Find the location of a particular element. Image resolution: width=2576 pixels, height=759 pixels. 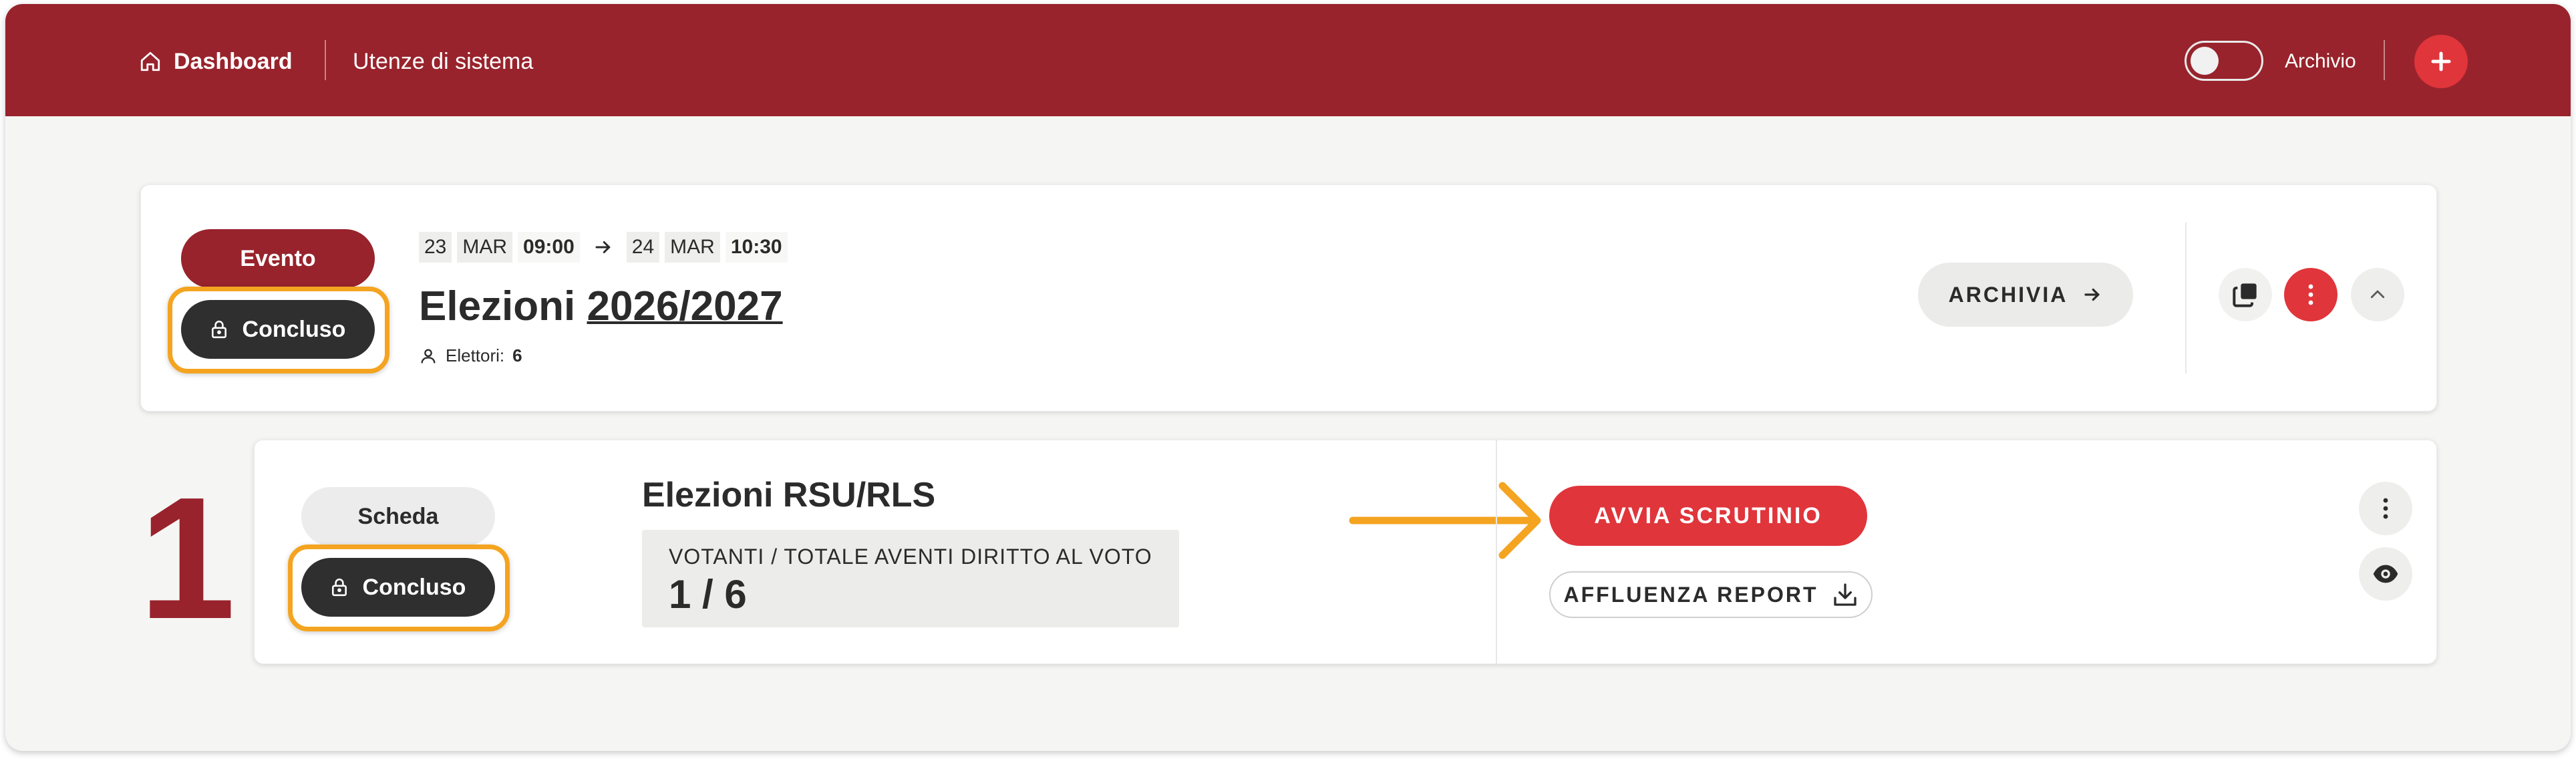

ballot-number: 1 is located at coordinates (187, 558).